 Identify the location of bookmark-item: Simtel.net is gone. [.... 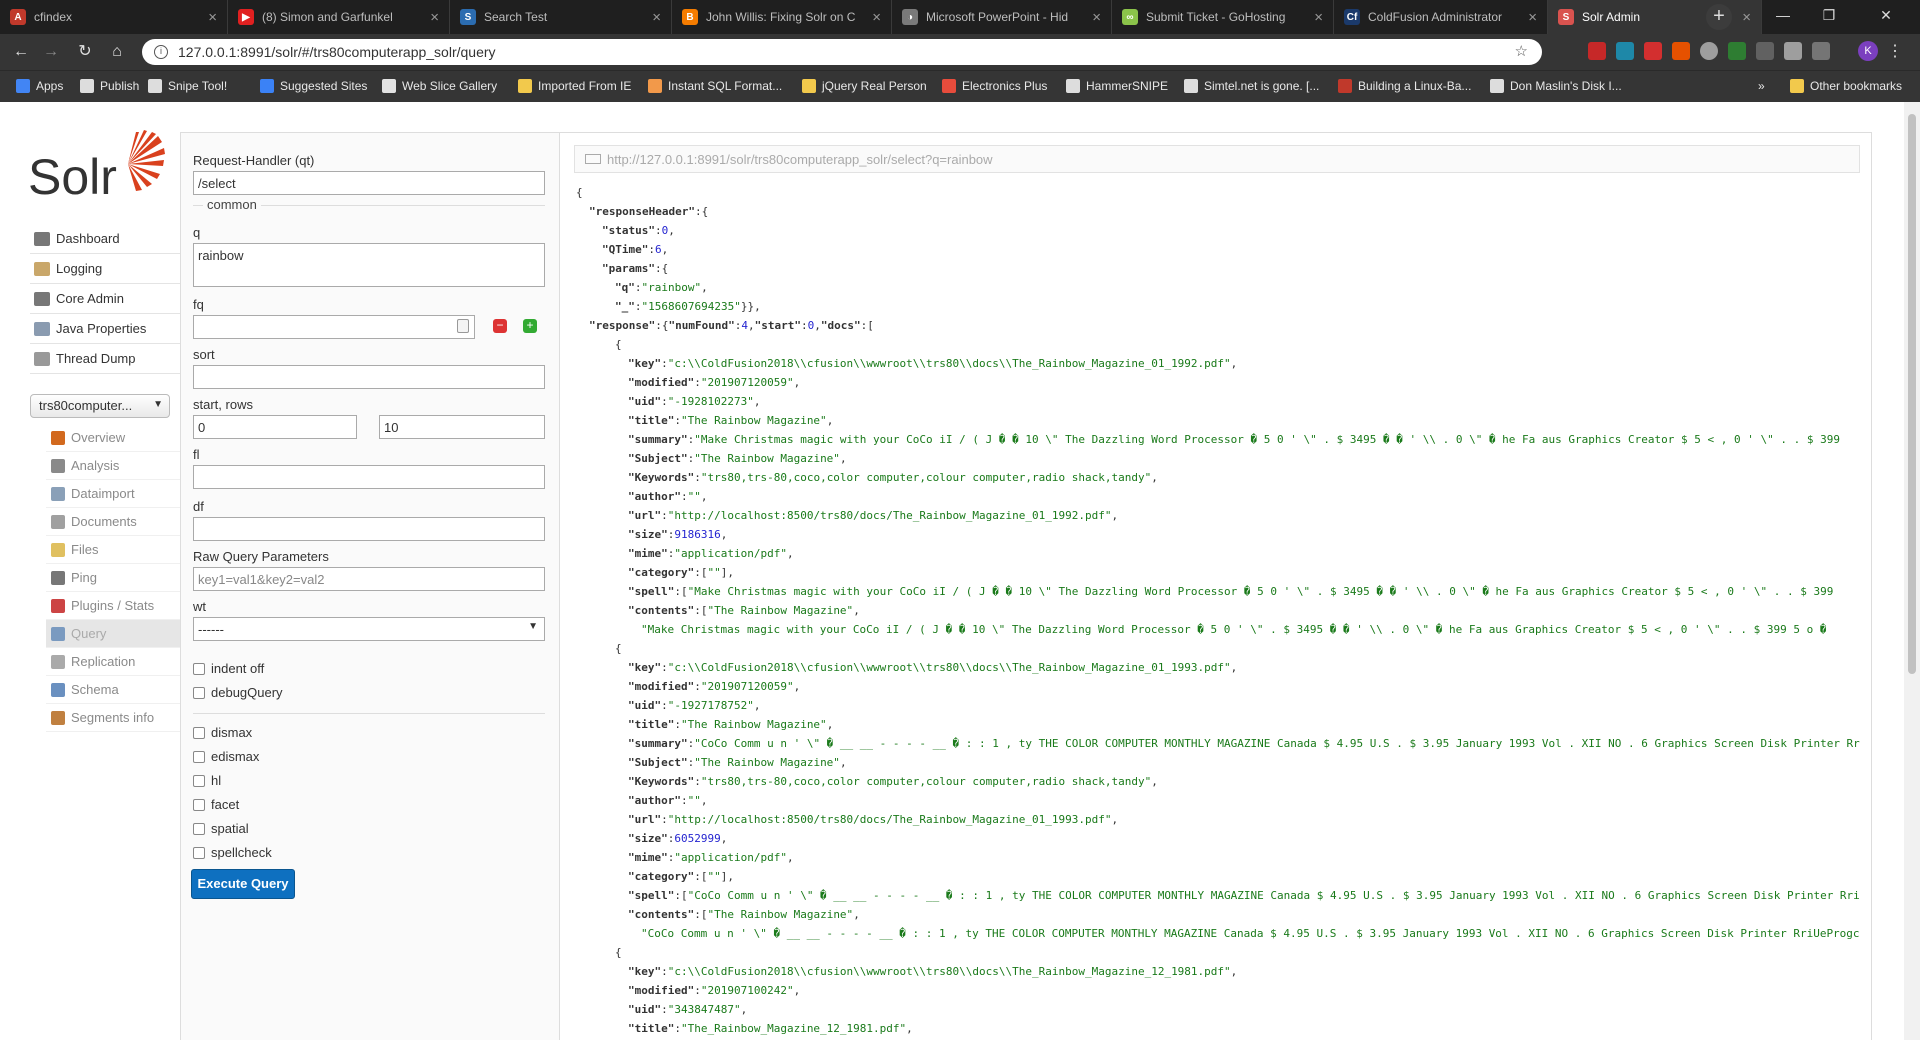
(1251, 86).